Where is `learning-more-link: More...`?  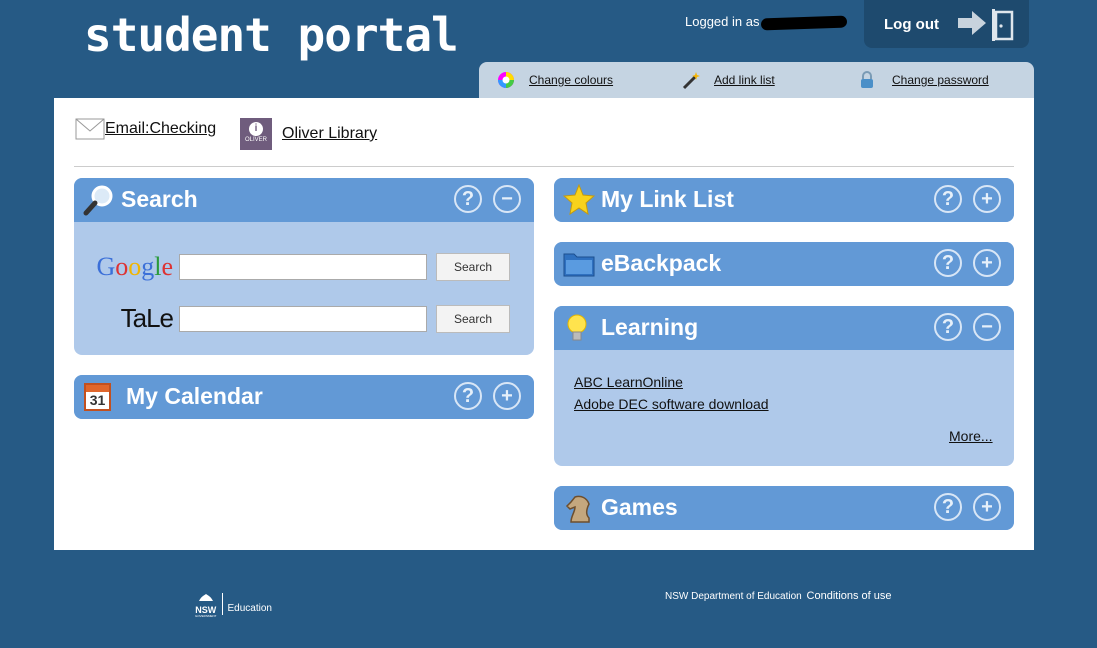 learning-more-link: More... is located at coordinates (971, 436).